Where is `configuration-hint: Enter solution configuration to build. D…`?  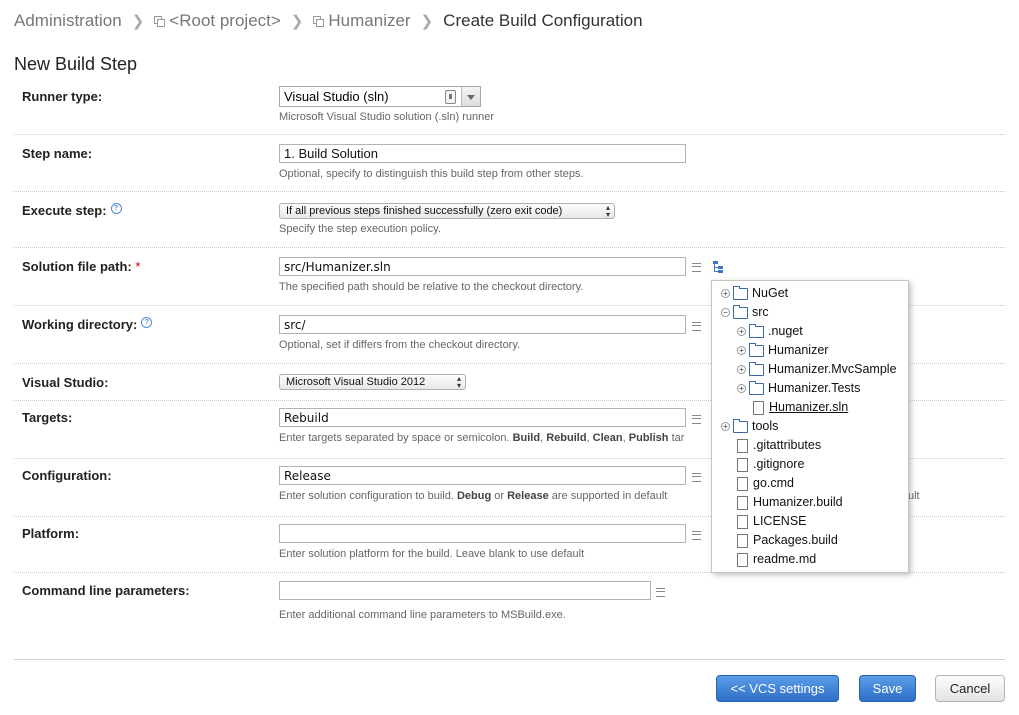 configuration-hint: Enter solution configuration to build. D… is located at coordinates (473, 496).